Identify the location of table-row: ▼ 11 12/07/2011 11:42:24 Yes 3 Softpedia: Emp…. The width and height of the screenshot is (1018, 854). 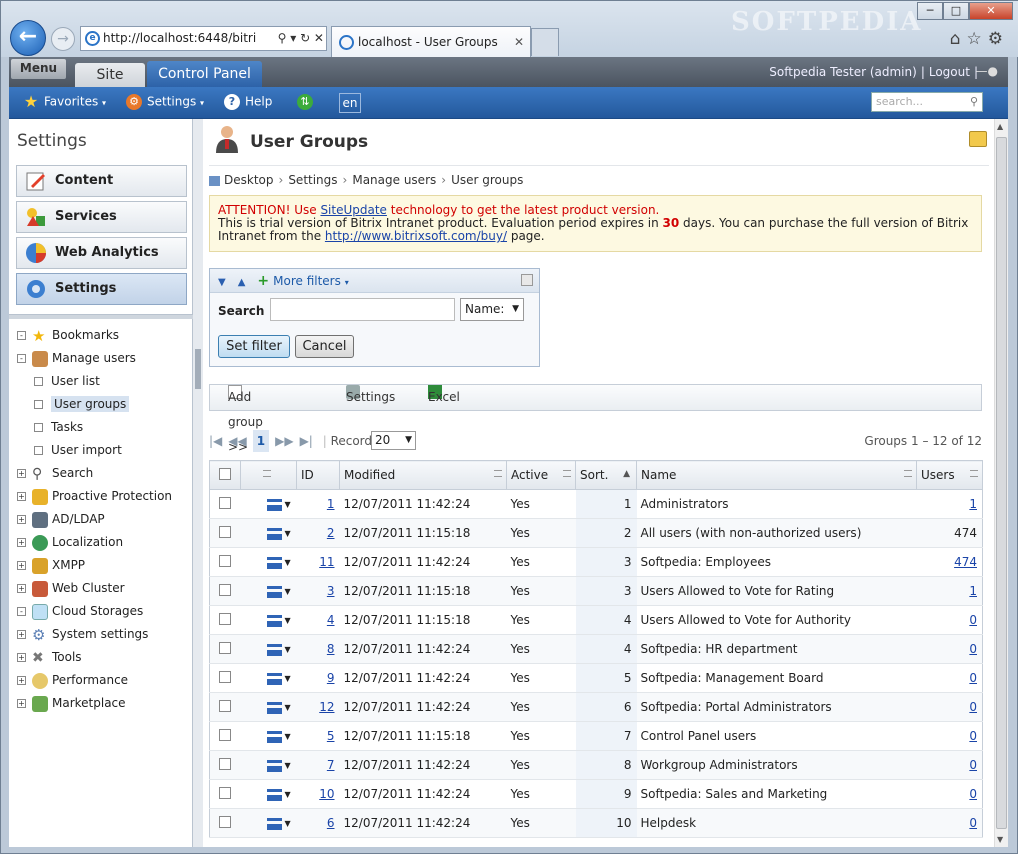
(596, 562).